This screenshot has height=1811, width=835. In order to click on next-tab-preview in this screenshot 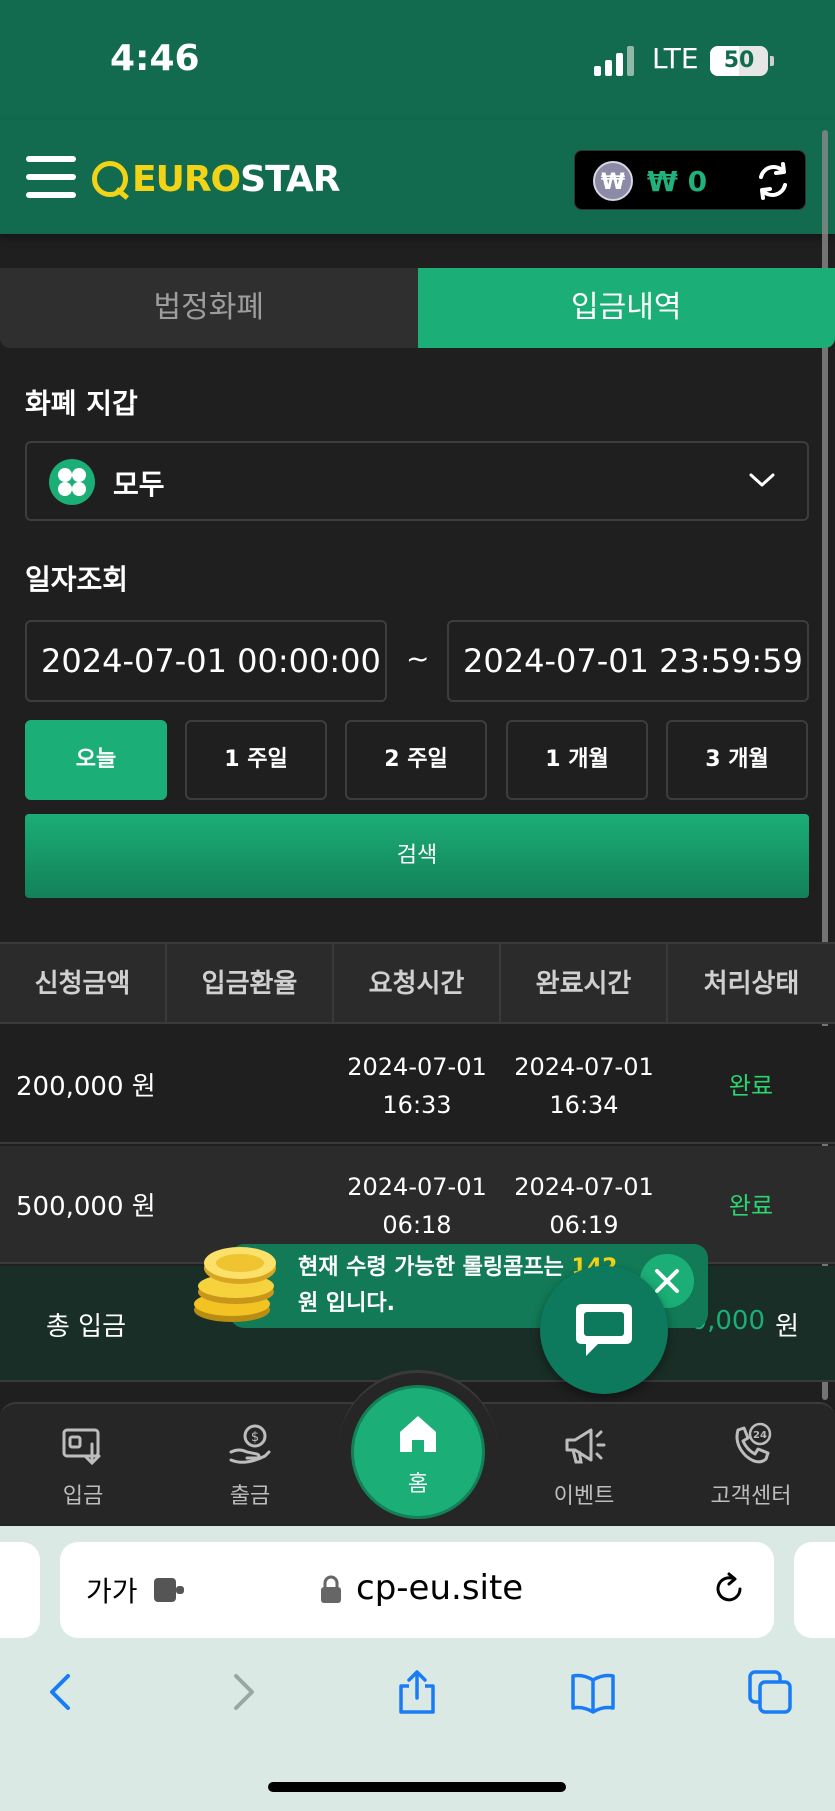, I will do `click(814, 1590)`.